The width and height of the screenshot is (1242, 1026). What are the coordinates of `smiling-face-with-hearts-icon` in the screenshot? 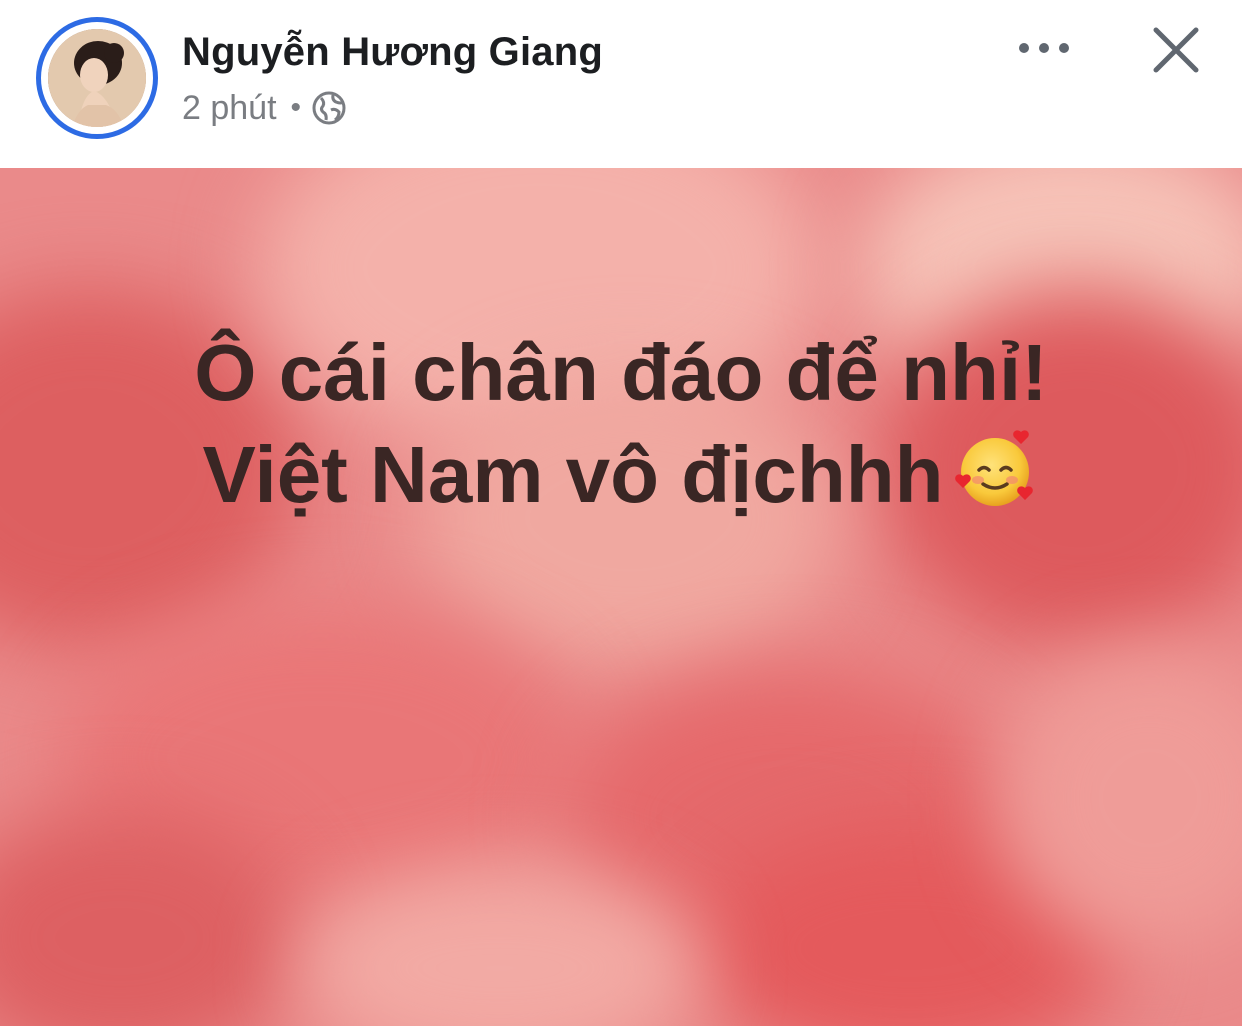 It's located at (994, 468).